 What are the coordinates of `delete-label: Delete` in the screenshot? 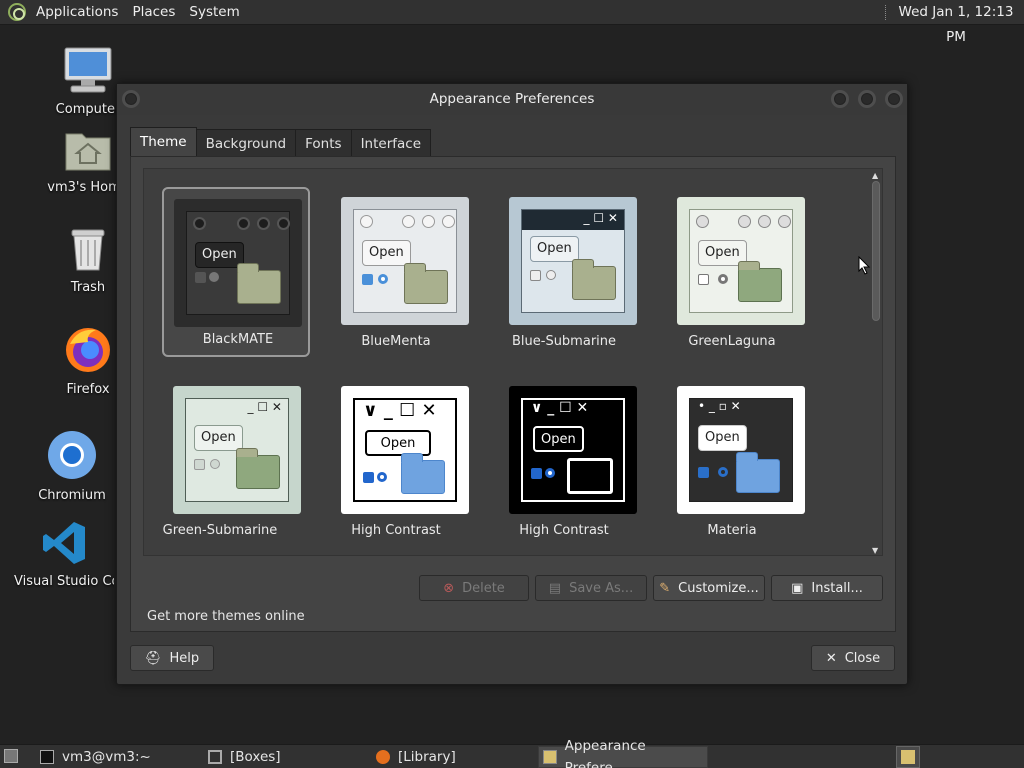 It's located at (483, 588).